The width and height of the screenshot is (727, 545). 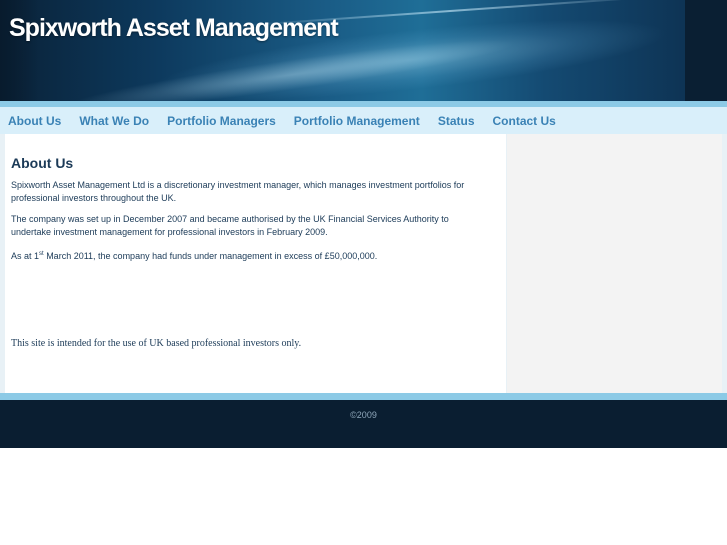 I want to click on nav-item-contact-us: Contact Us, so click(x=524, y=121).